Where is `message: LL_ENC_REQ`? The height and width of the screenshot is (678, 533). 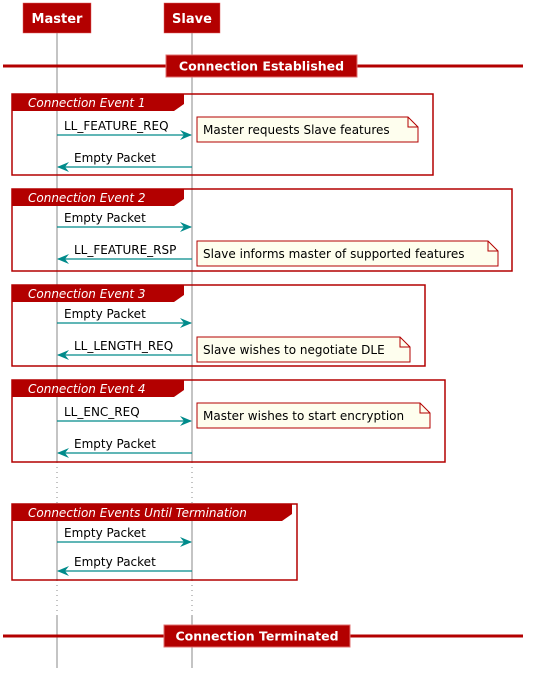 message: LL_ENC_REQ is located at coordinates (124, 415).